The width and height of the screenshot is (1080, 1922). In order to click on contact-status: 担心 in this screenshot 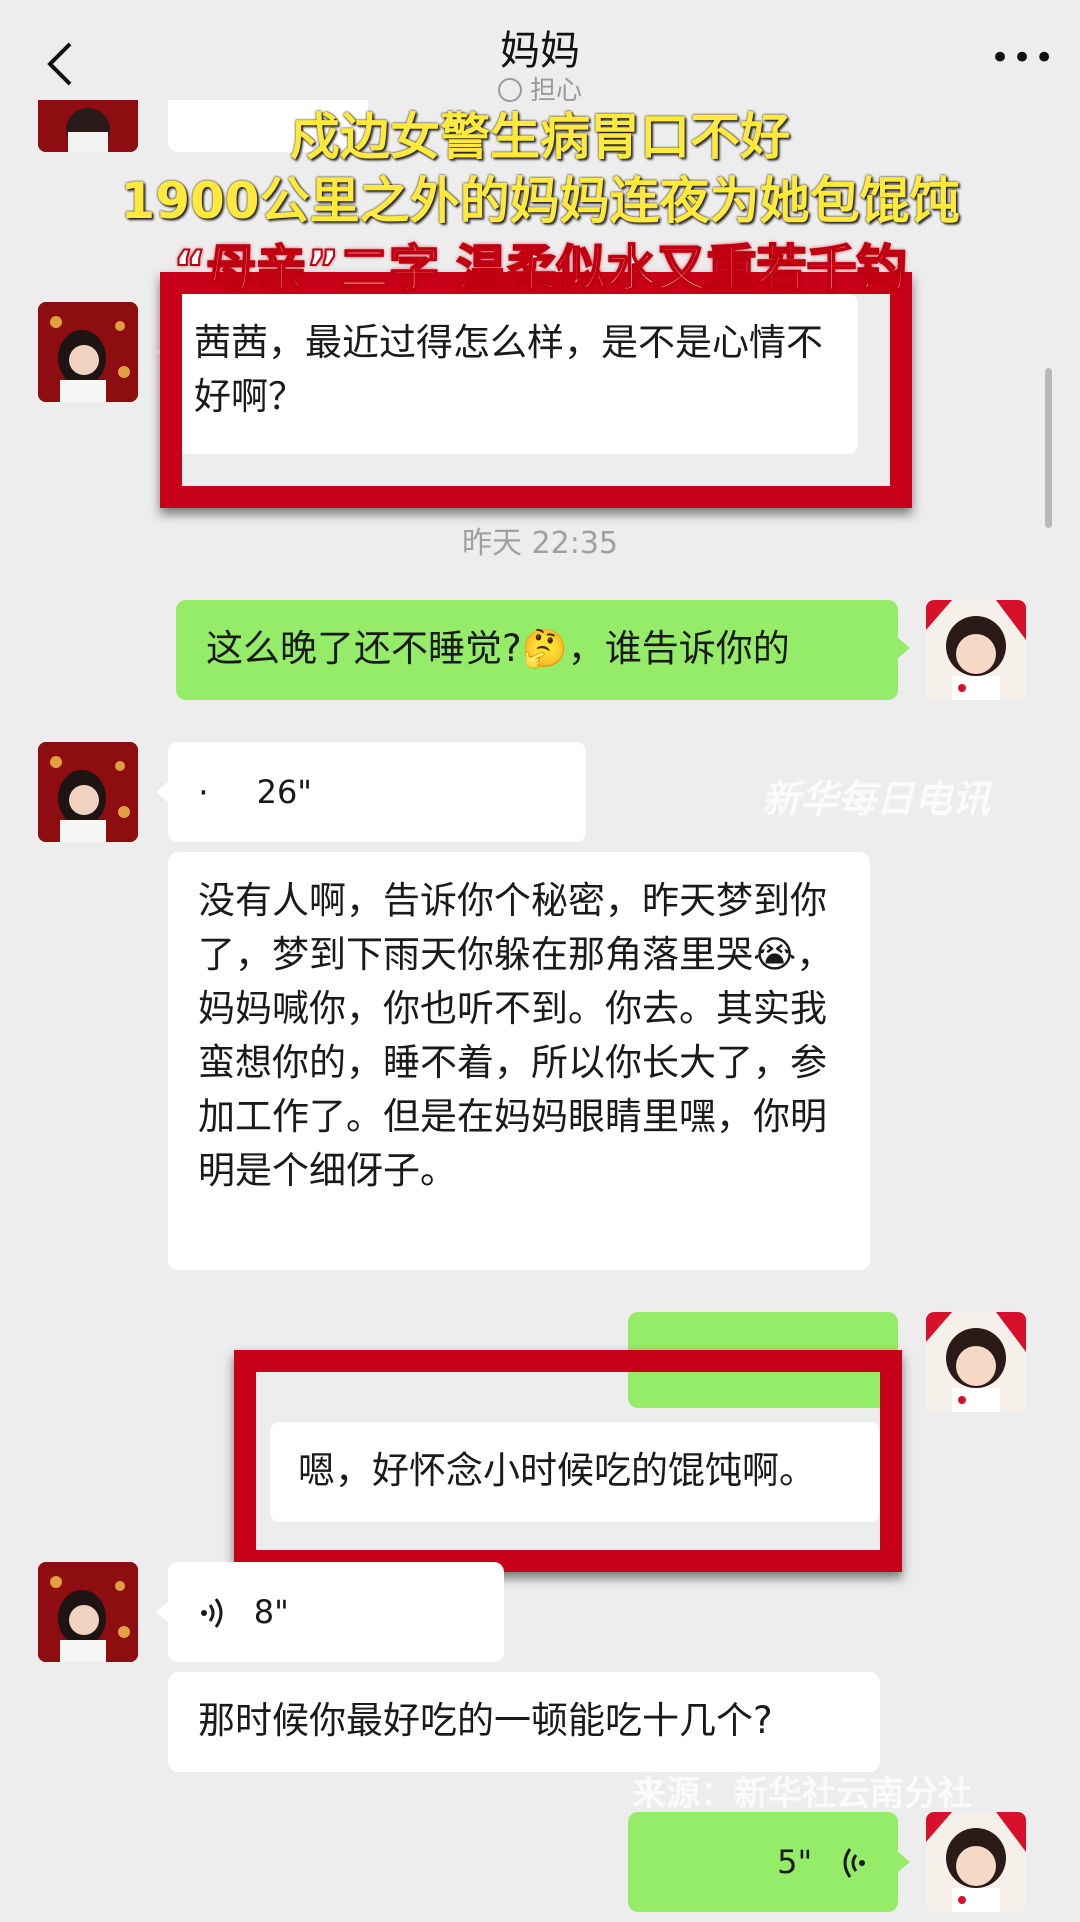, I will do `click(540, 88)`.